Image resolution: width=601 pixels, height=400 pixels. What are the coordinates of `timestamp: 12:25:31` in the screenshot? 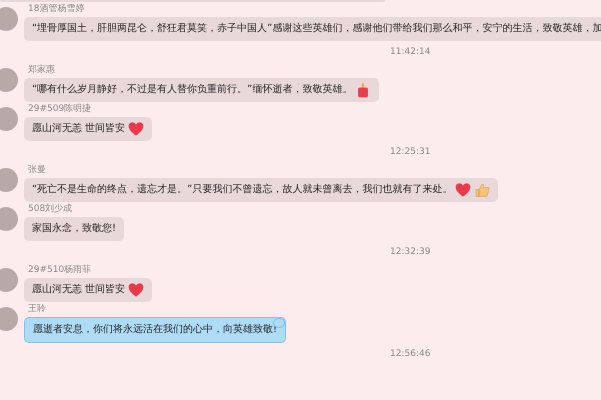 It's located at (410, 152).